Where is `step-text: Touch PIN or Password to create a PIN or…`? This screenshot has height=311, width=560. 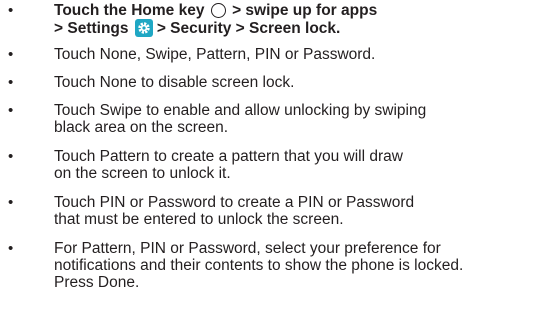
step-text: Touch PIN or Password to create a PIN or… is located at coordinates (304, 211).